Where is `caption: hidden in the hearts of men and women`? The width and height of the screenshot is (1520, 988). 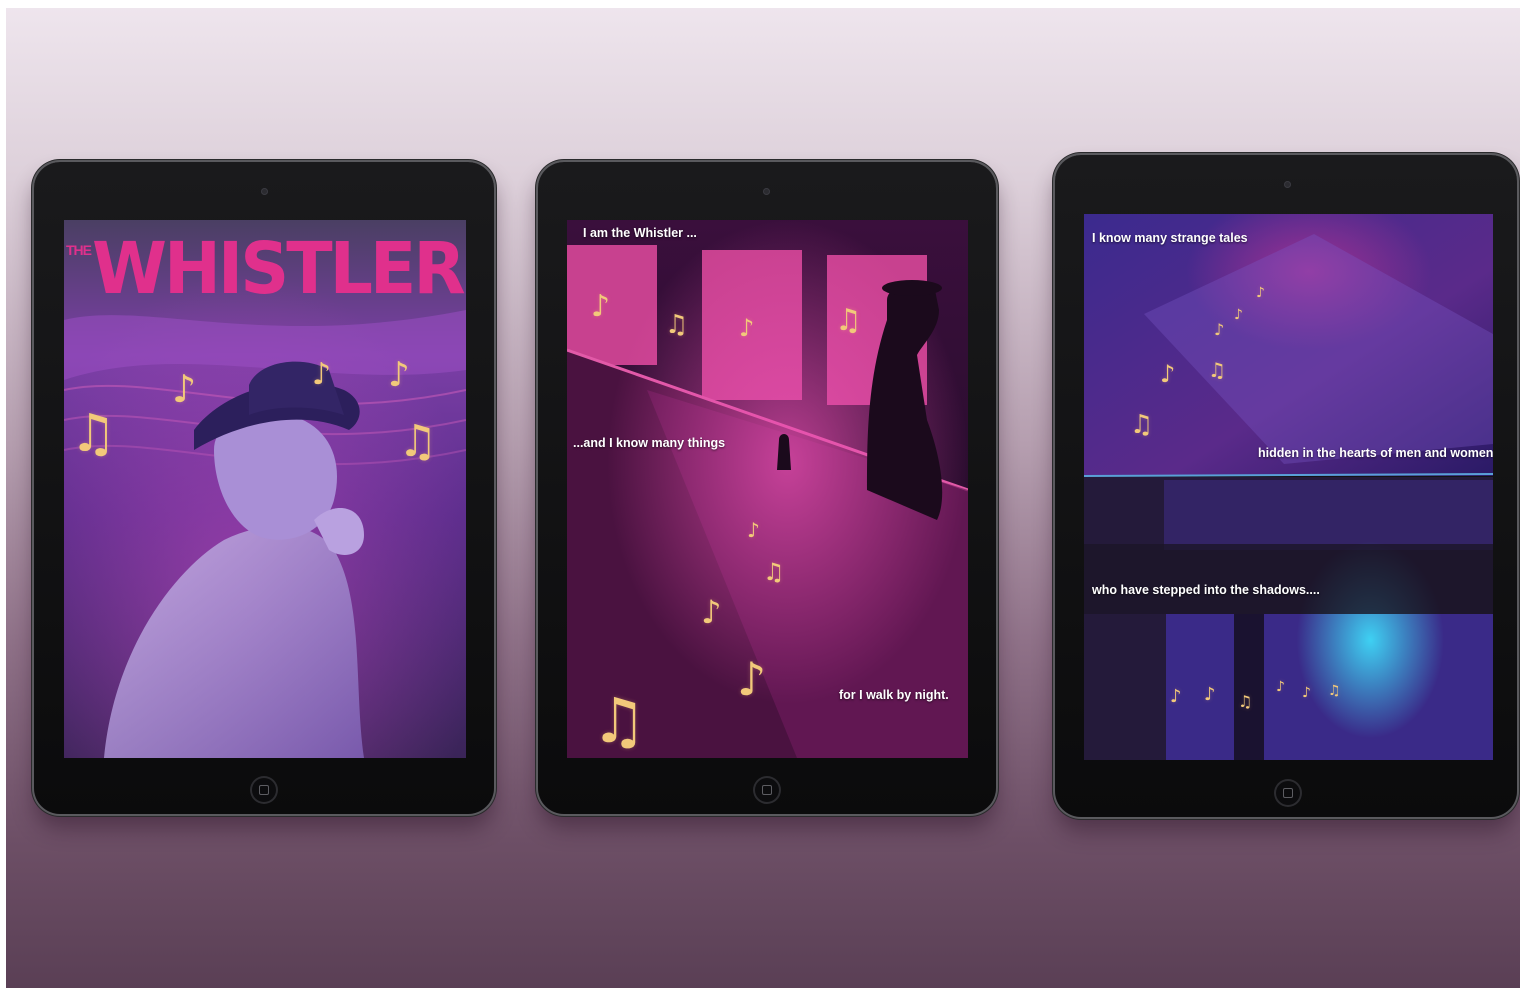 caption: hidden in the hearts of men and women is located at coordinates (1375, 453).